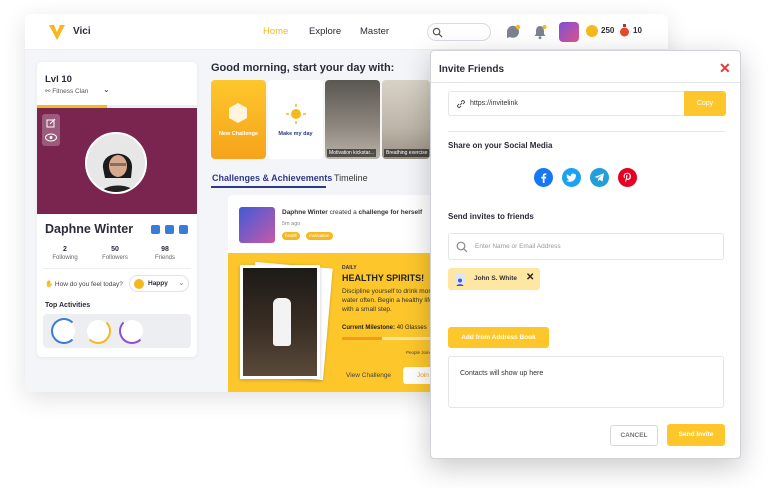 This screenshot has height=488, width=770. I want to click on bell-icon, so click(540, 32).